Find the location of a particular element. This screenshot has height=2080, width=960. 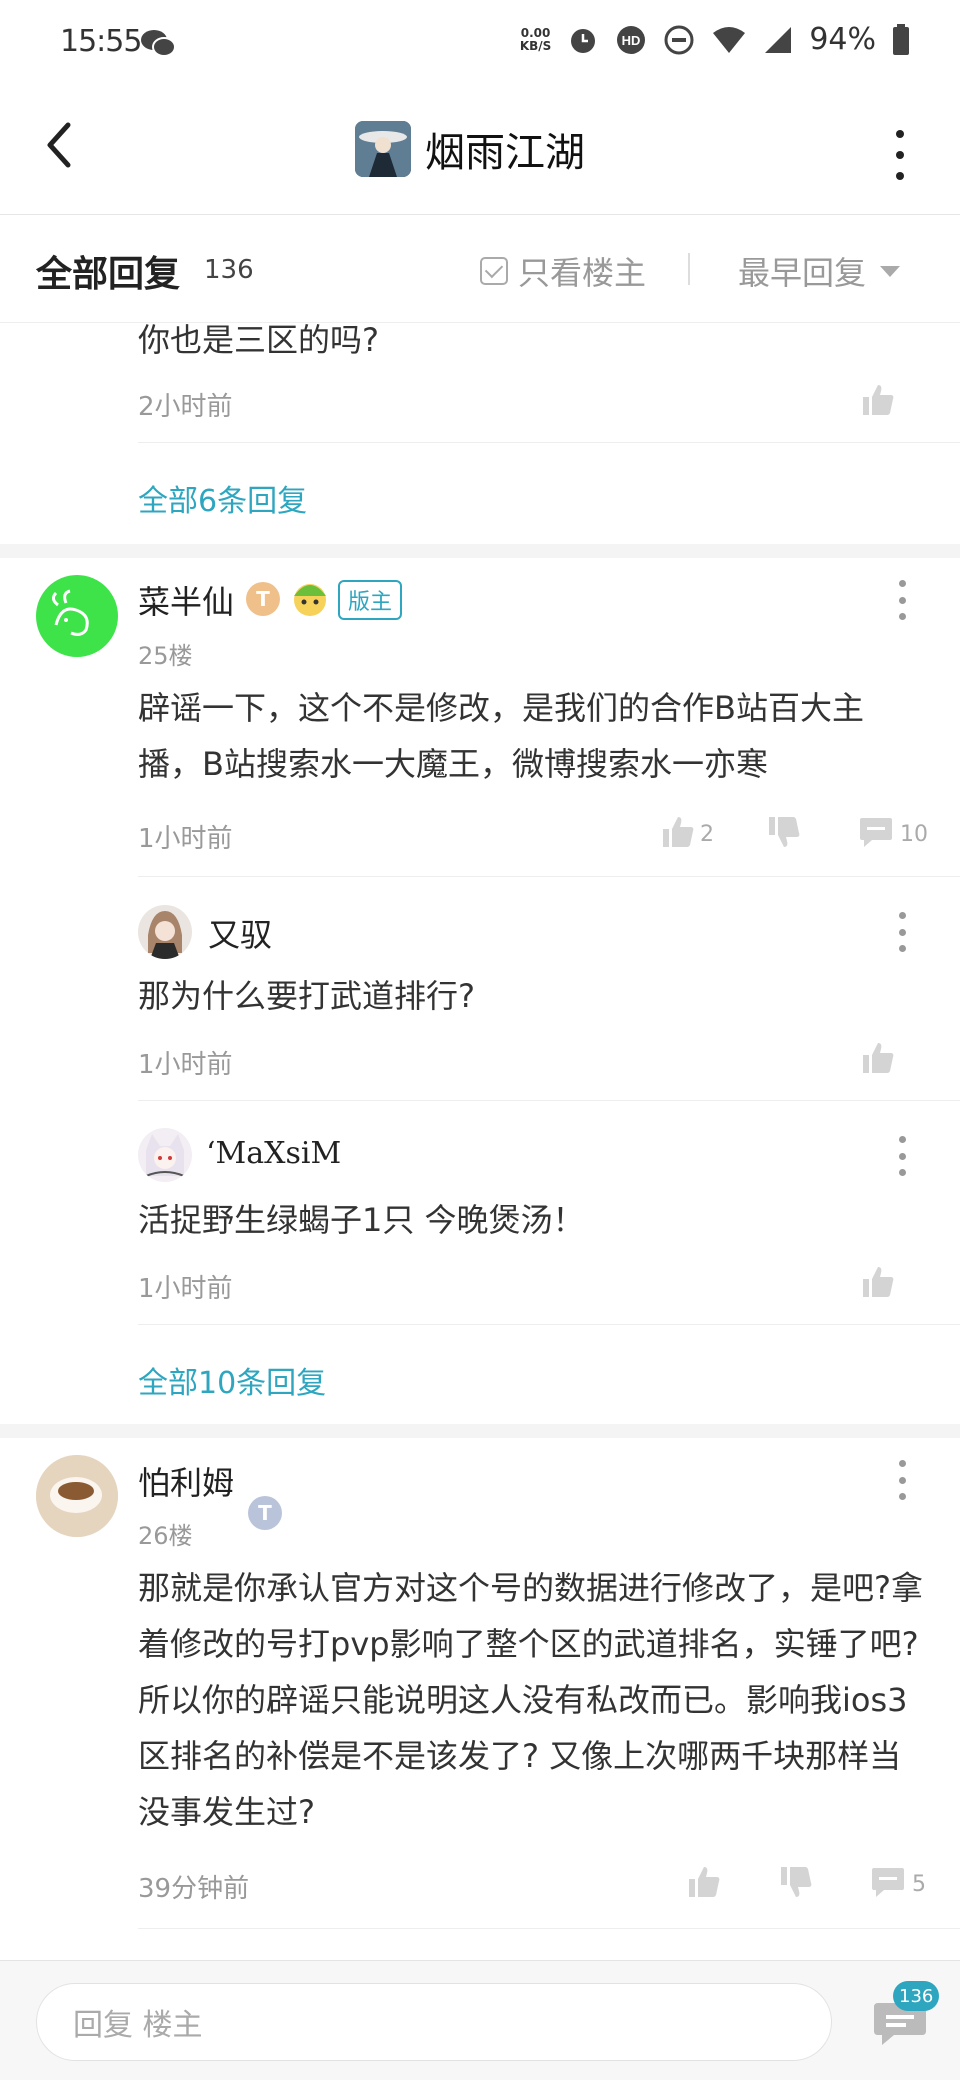

sort-dropdown: 最早回复 is located at coordinates (819, 271).